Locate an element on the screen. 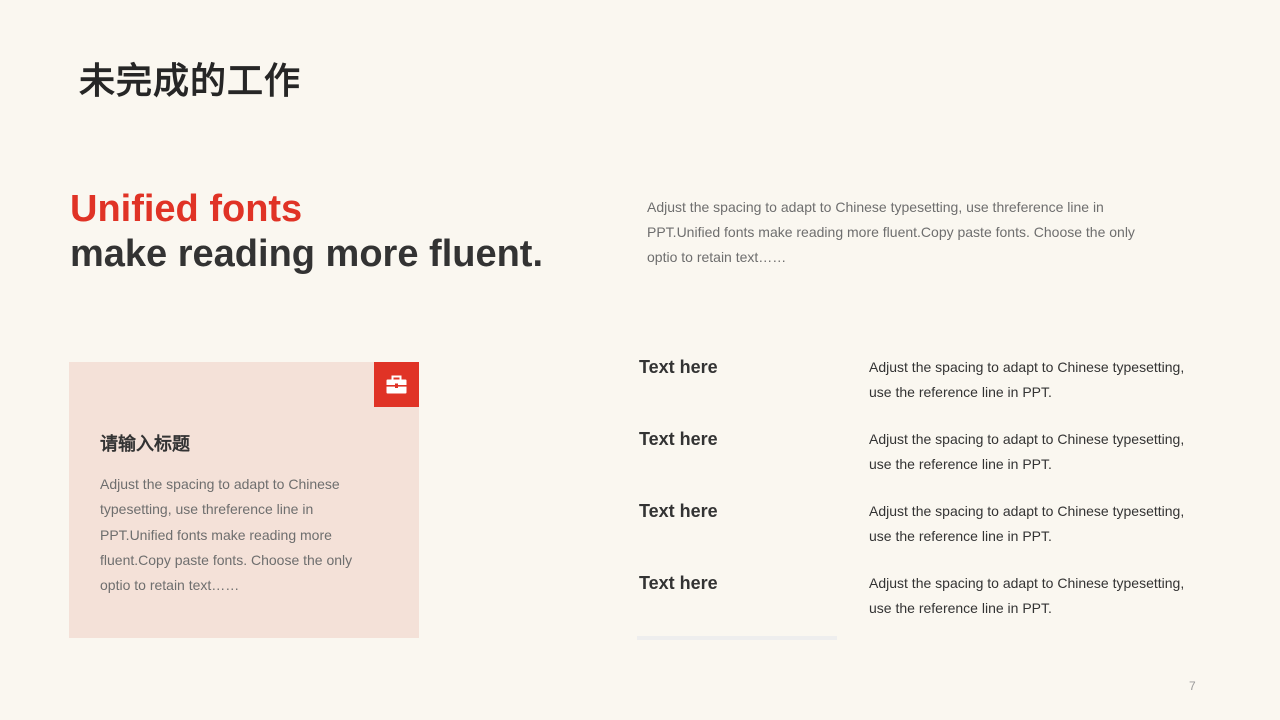 The image size is (1280, 720). card-title: 请输入标题 is located at coordinates (145, 444).